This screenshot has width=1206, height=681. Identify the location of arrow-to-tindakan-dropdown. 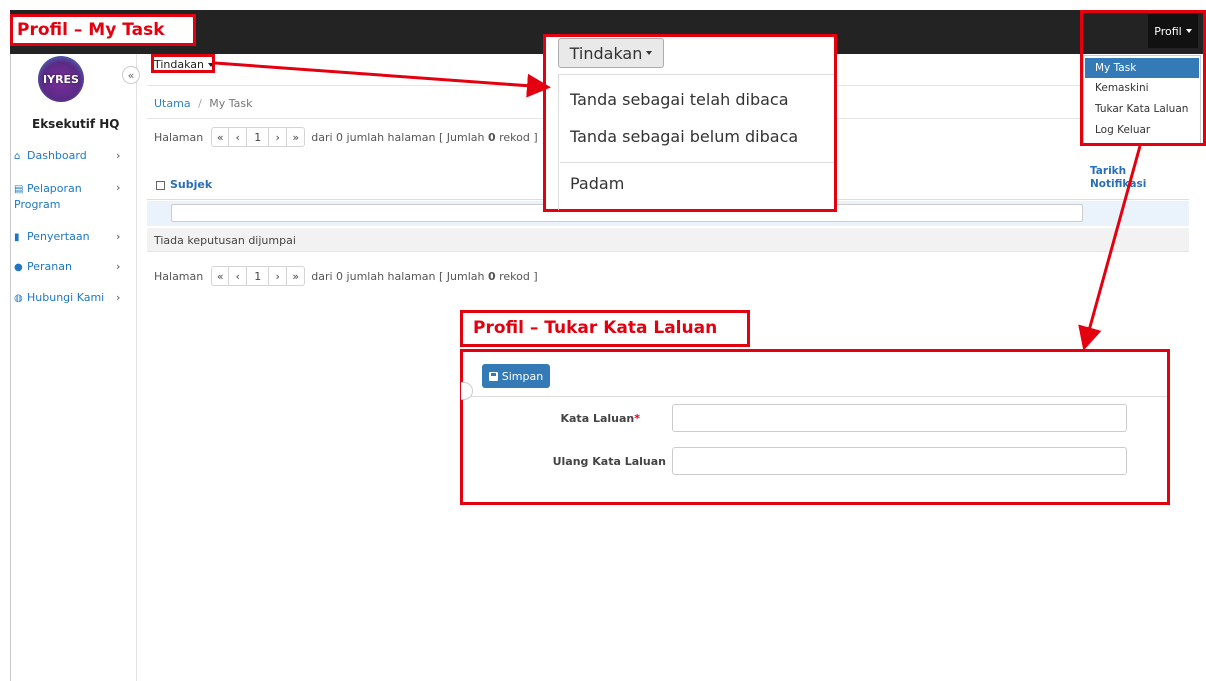
(382, 79).